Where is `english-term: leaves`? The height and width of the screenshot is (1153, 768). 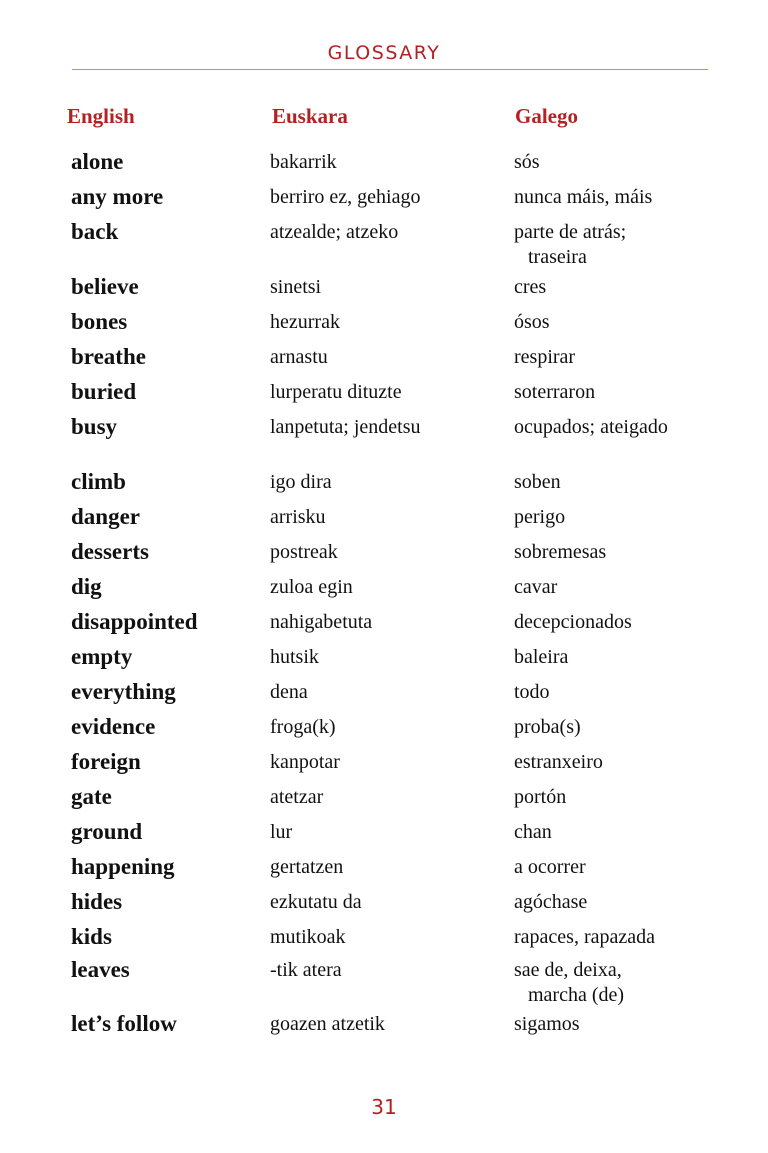 english-term: leaves is located at coordinates (100, 969).